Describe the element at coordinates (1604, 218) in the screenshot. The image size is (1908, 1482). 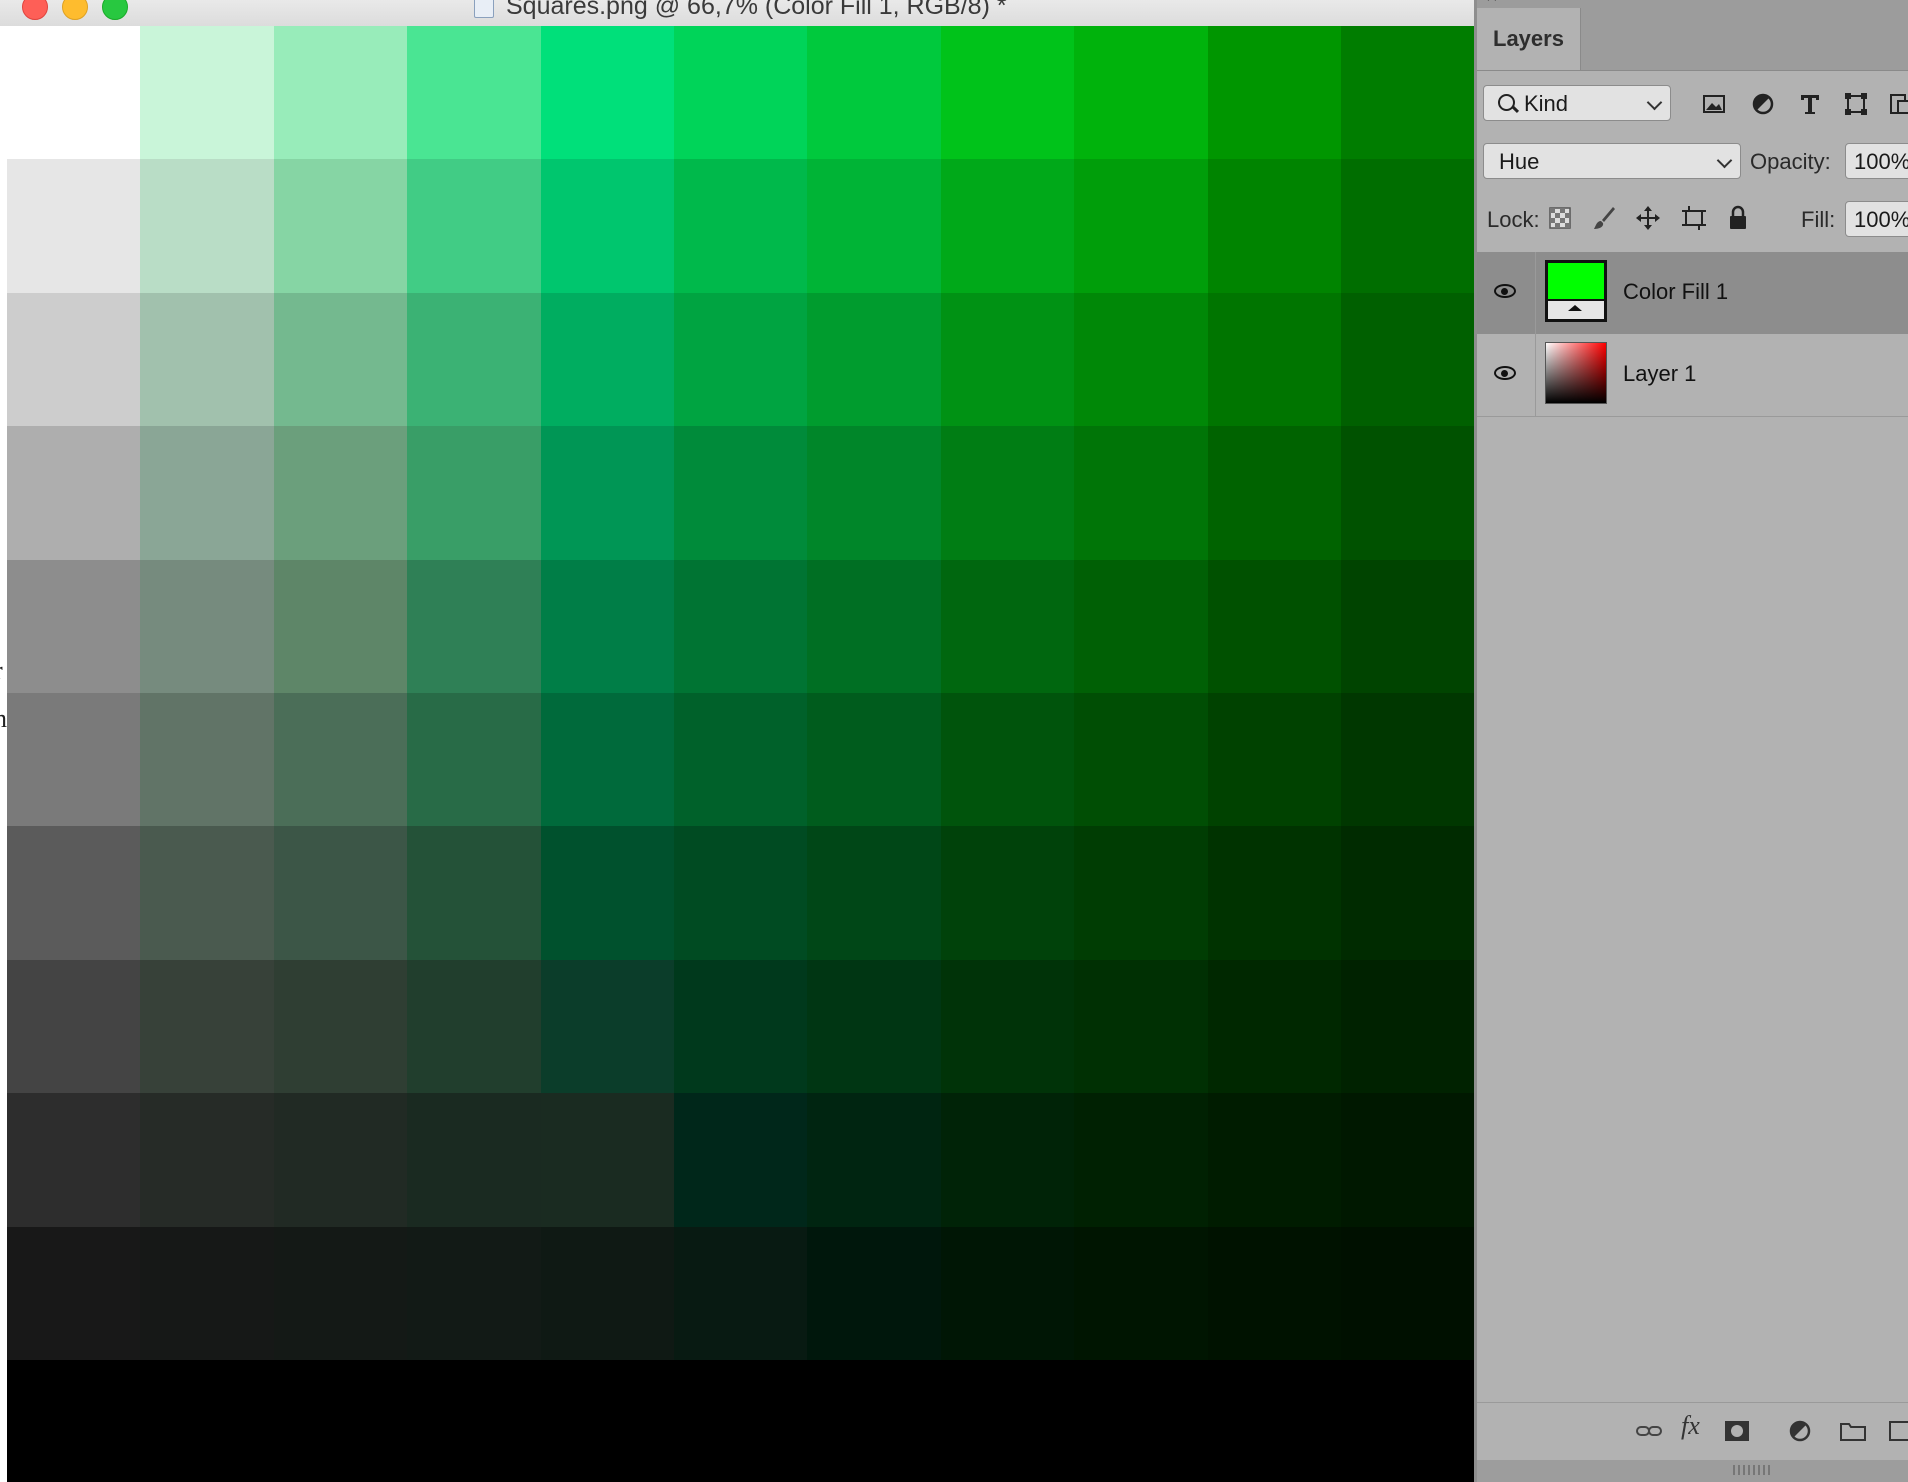
I see `lock-image-pixels-icon` at that location.